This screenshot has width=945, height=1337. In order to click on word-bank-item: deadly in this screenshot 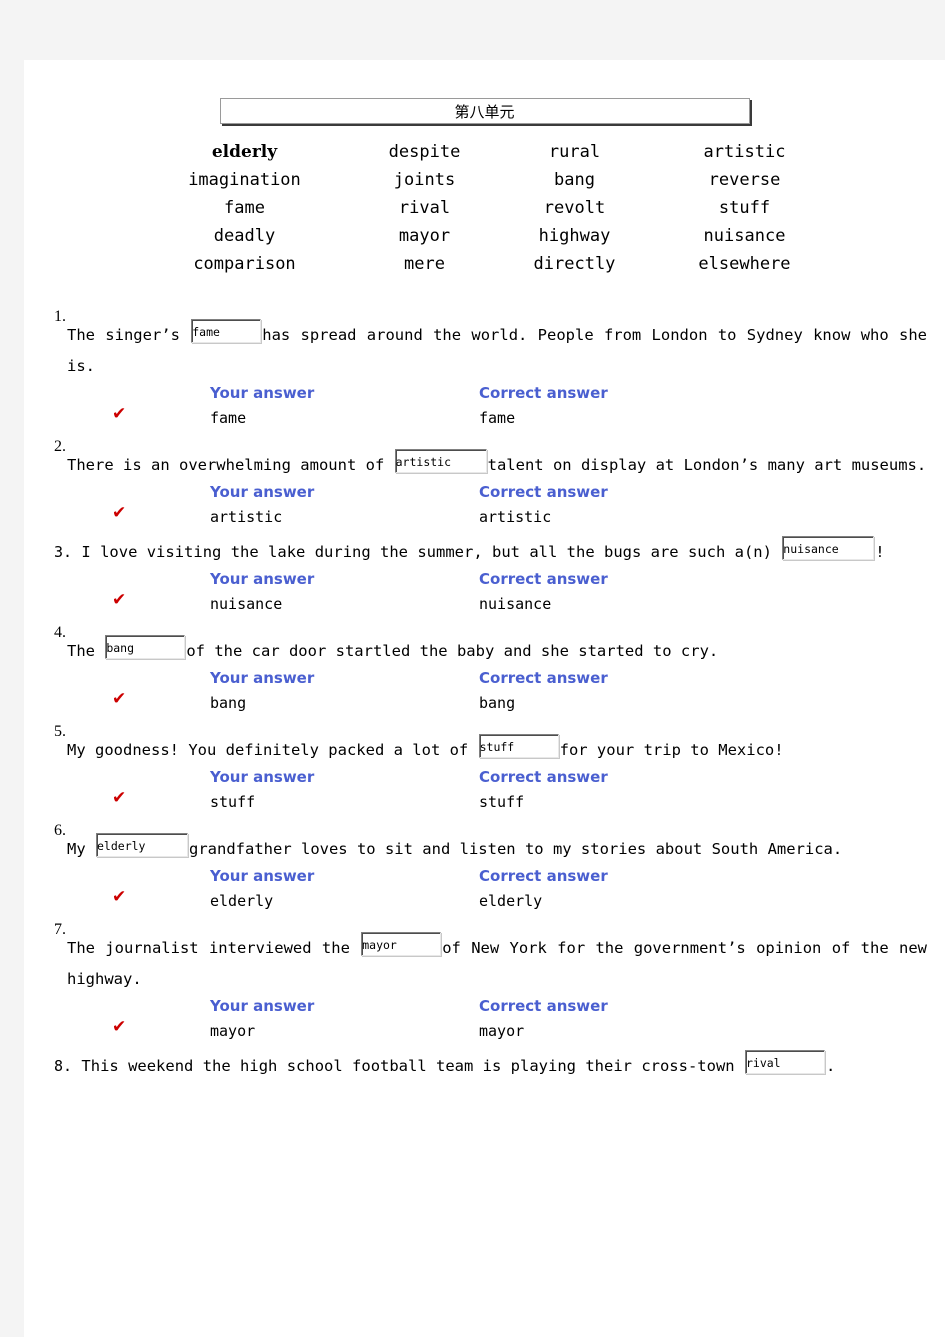, I will do `click(244, 236)`.